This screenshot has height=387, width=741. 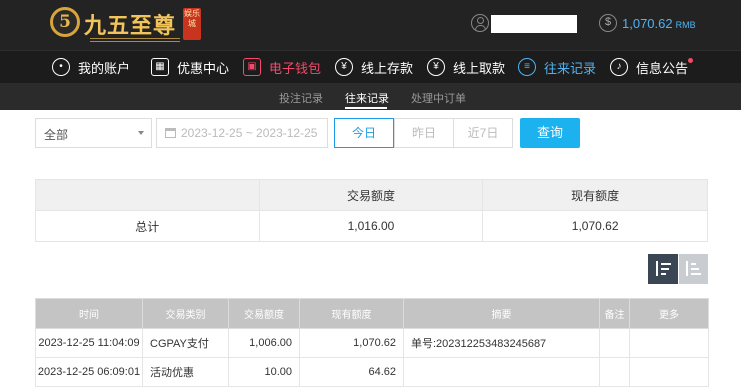 I want to click on balance-display: 1,070.62 RMB, so click(x=659, y=23).